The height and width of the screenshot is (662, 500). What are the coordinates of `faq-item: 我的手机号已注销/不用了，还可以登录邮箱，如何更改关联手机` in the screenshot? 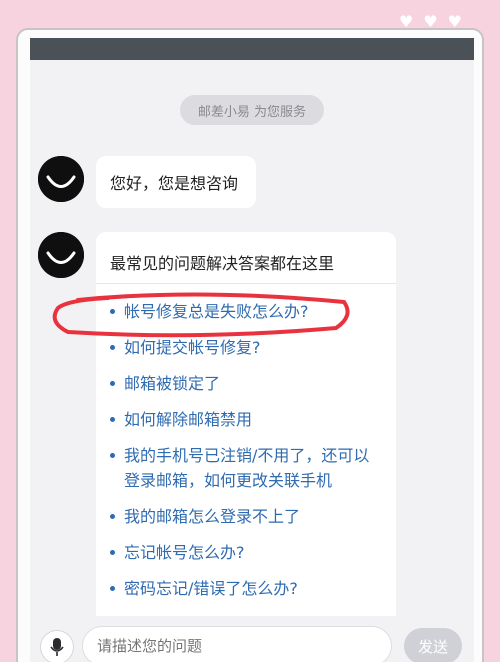 It's located at (246, 468).